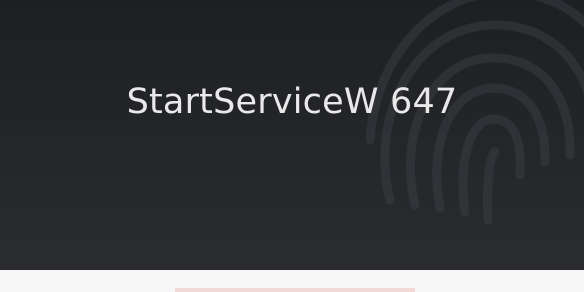  I want to click on accent-line, so click(295, 290).